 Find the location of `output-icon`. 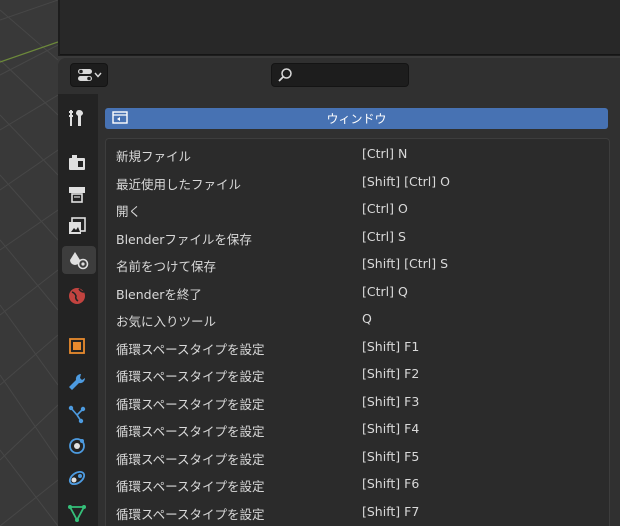

output-icon is located at coordinates (77, 195).